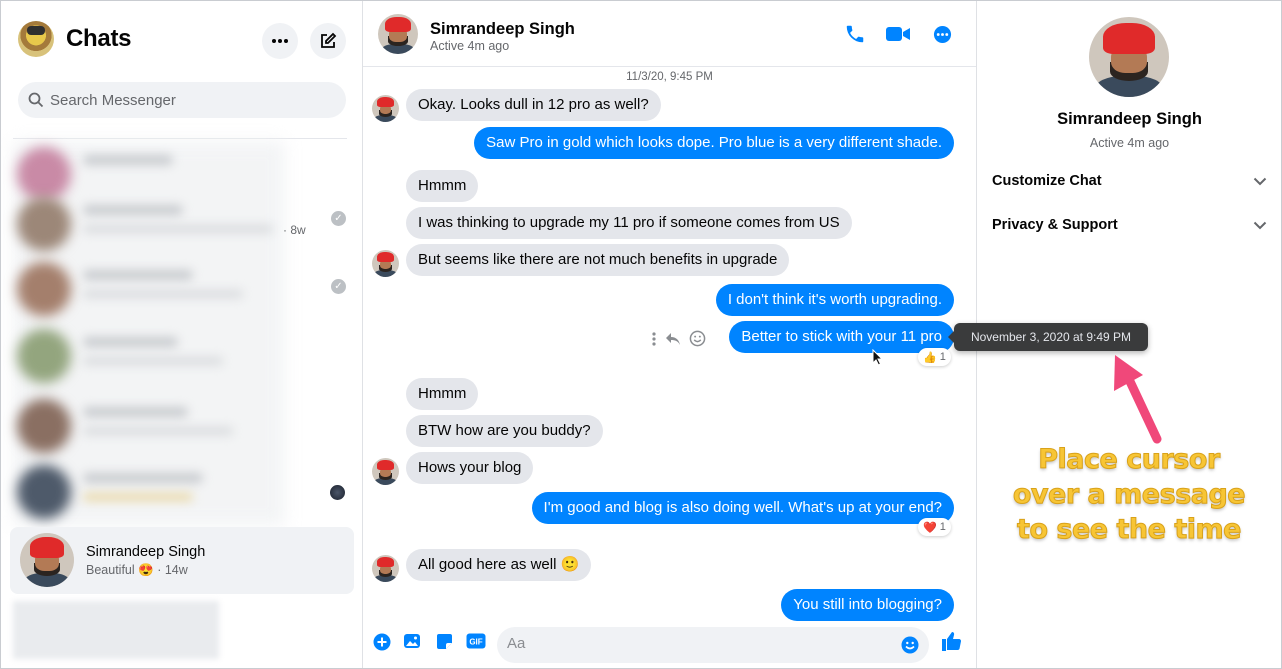 This screenshot has height=669, width=1282. What do you see at coordinates (499, 565) in the screenshot?
I see `message-bubble-incoming: All good here as well 🙂` at bounding box center [499, 565].